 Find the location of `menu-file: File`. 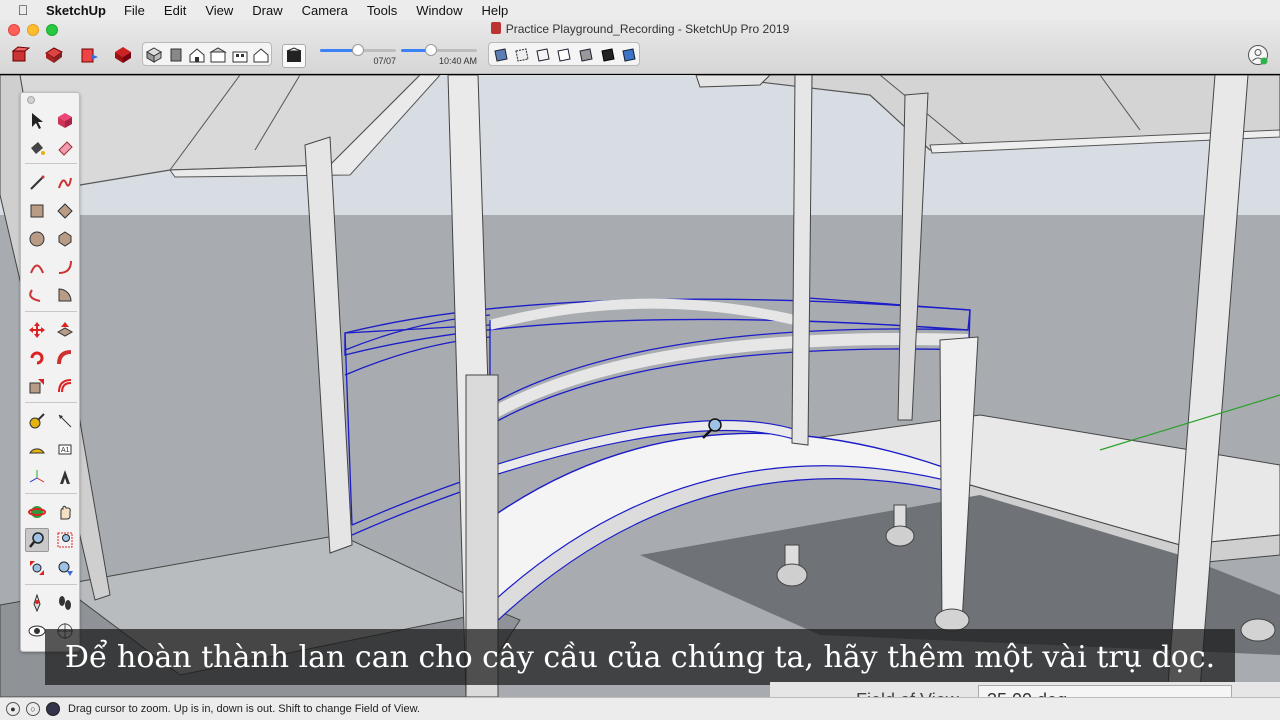

menu-file: File is located at coordinates (134, 10).